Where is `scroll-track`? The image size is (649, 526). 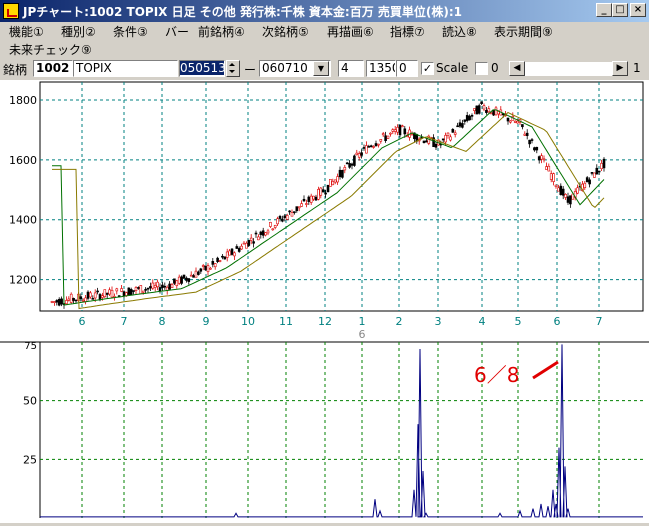
scroll-track is located at coordinates (568, 68).